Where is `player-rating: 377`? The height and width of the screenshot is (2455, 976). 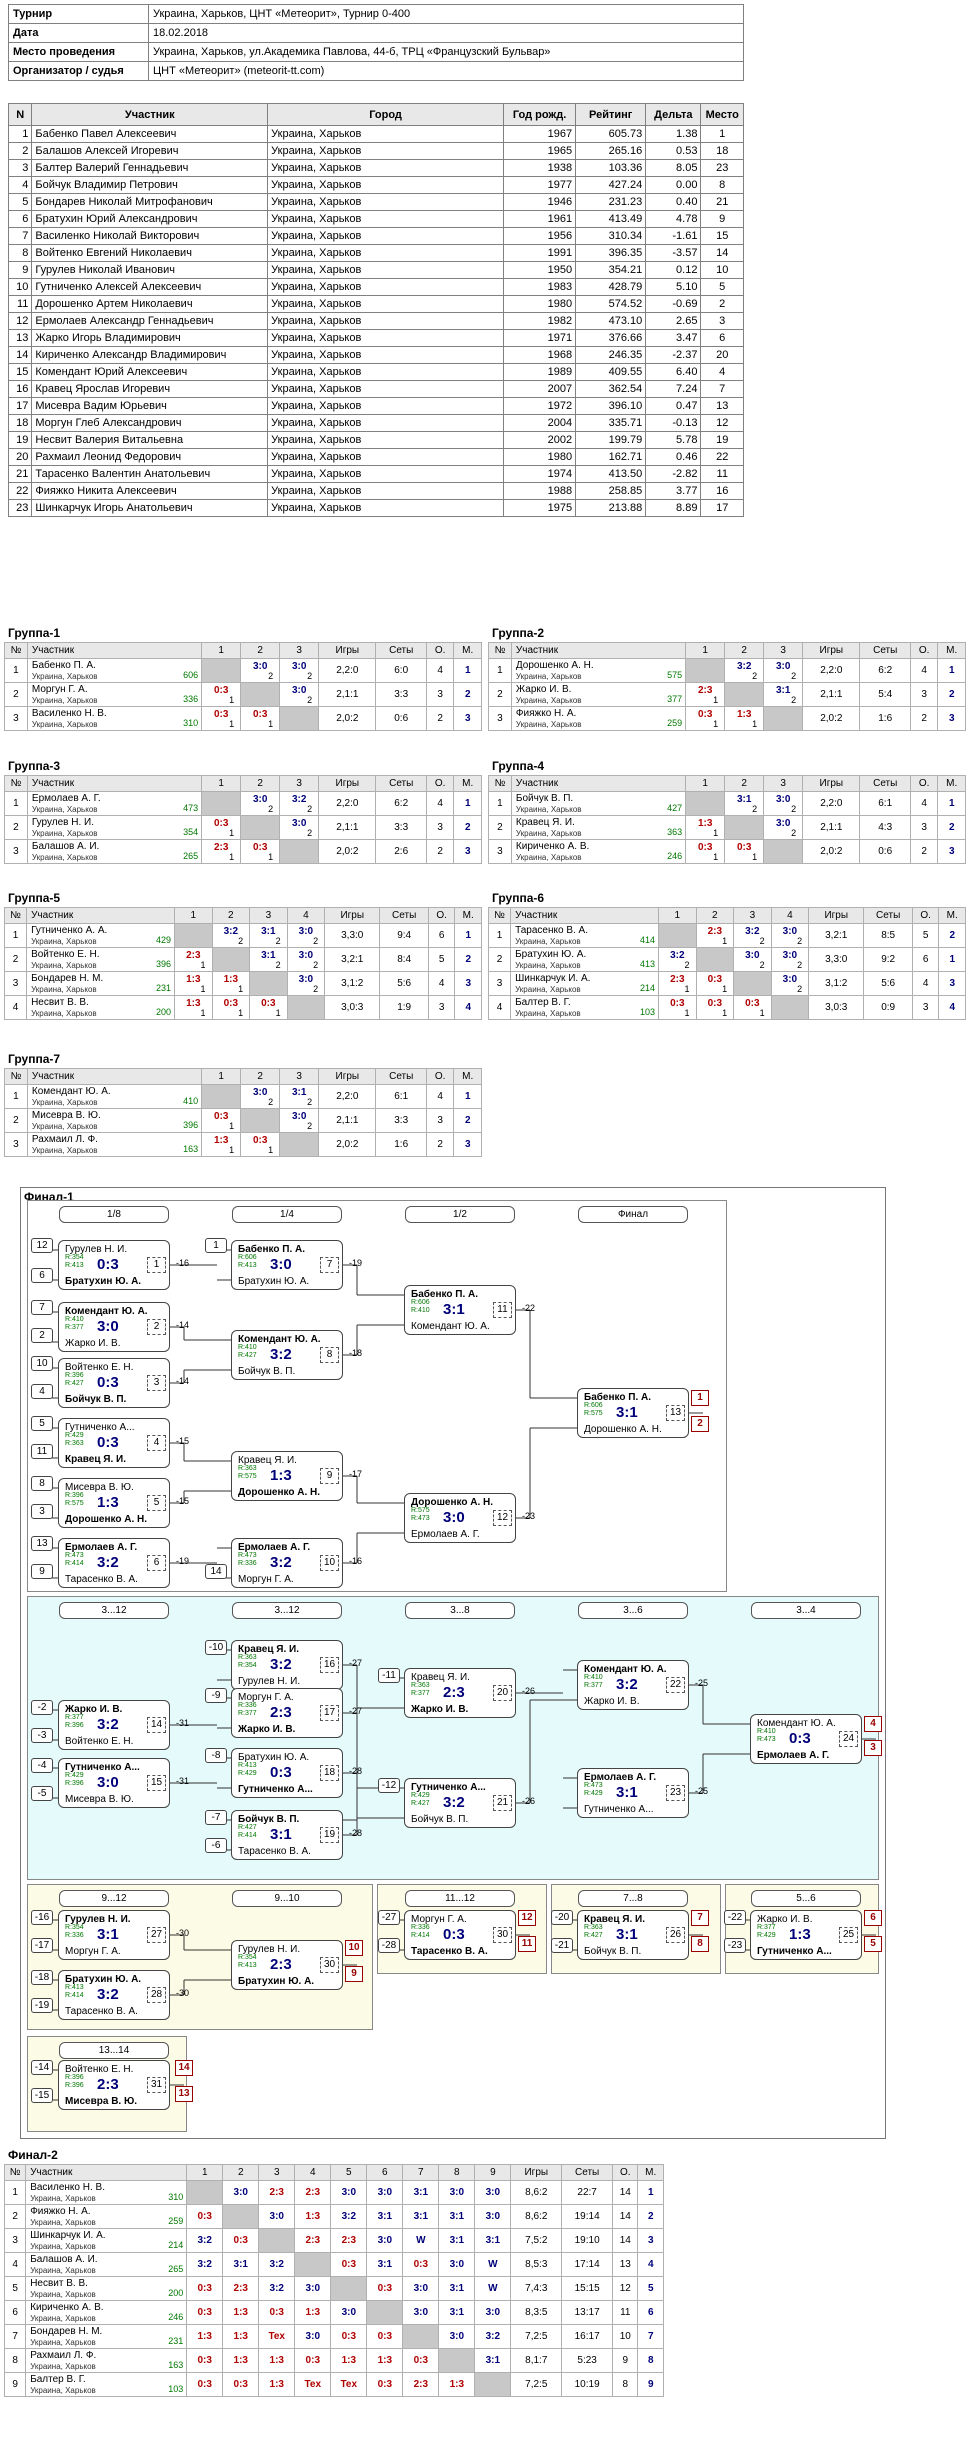
player-rating: 377 is located at coordinates (675, 699).